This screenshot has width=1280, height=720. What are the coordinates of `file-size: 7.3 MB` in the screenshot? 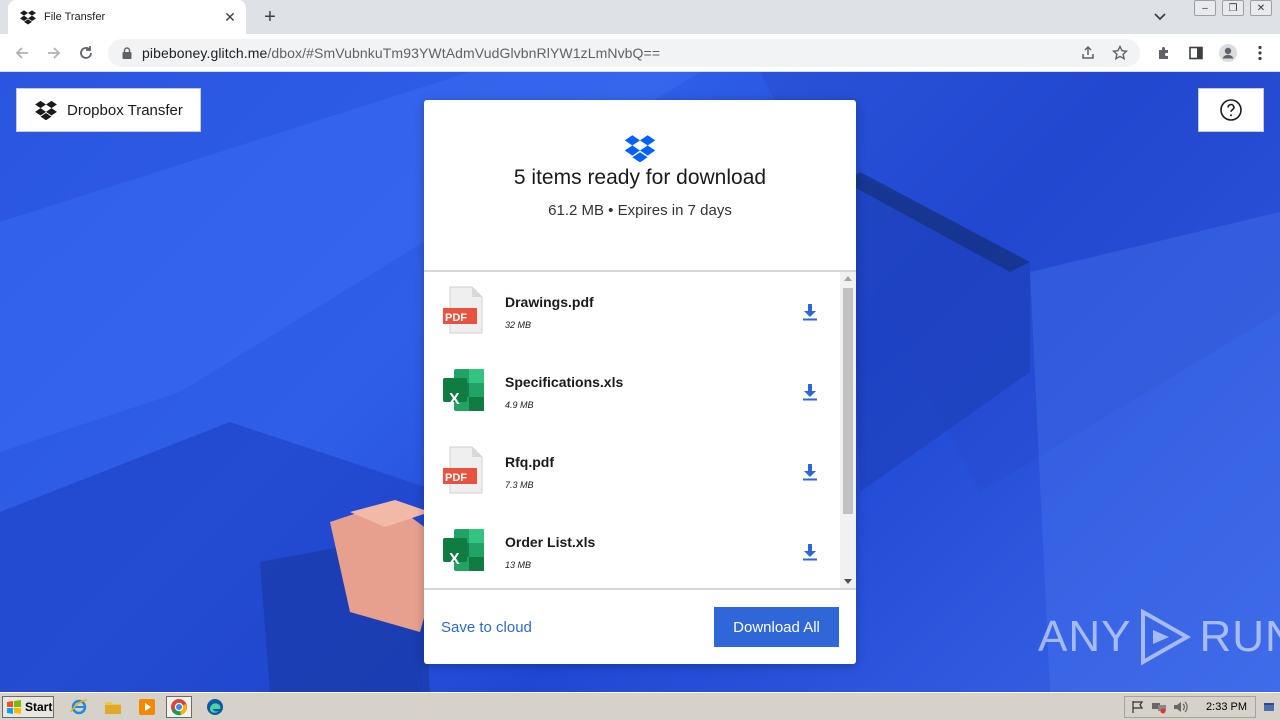 It's located at (519, 485).